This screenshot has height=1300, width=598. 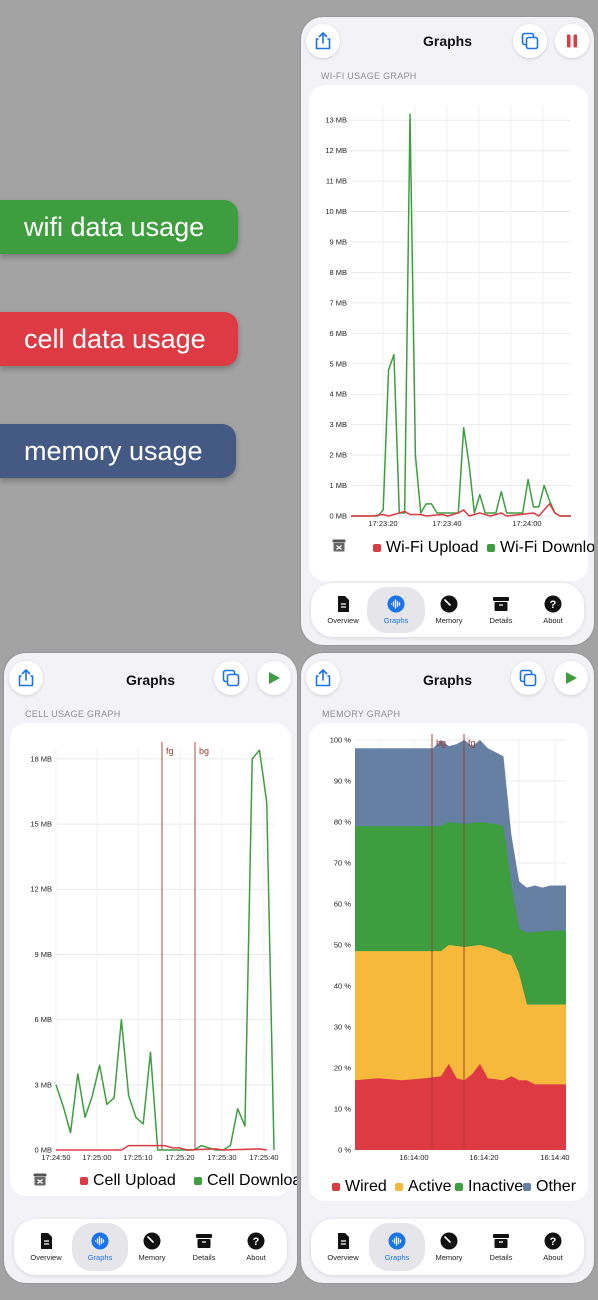 I want to click on x-tick-label: 16:14:00, so click(x=413, y=1157).